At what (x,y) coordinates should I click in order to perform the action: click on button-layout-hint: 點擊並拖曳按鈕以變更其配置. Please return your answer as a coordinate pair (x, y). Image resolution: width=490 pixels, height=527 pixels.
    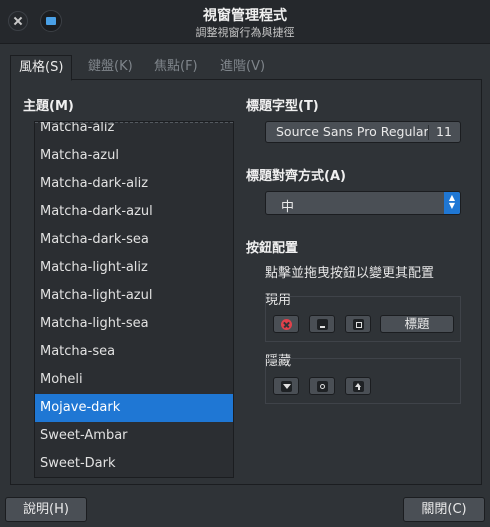
    Looking at the image, I should click on (350, 273).